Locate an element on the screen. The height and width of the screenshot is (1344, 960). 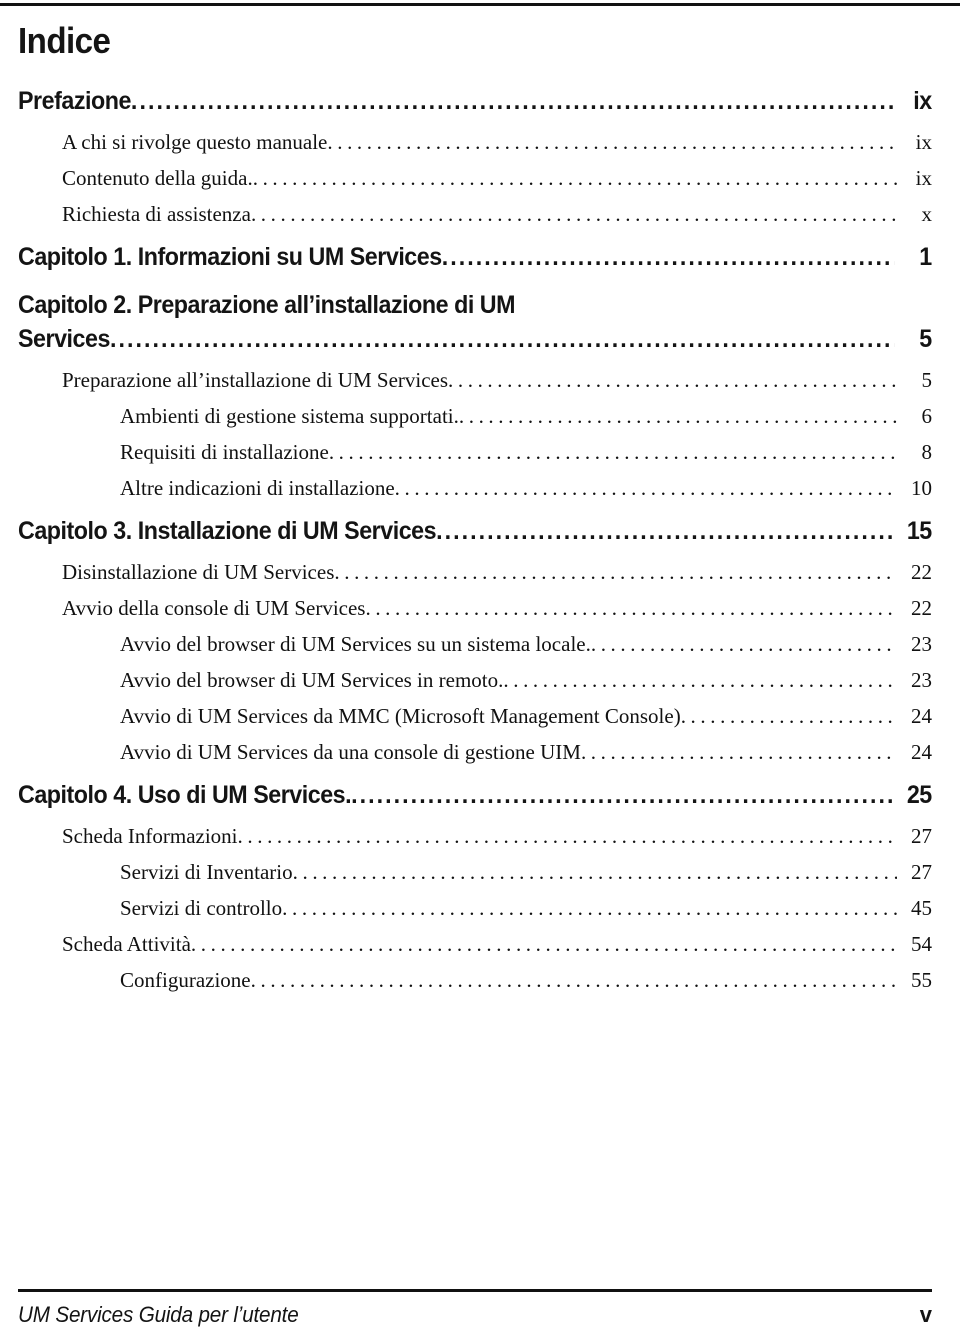
toc-entry: Altre indicazioni di installazione 10 is located at coordinates (526, 488).